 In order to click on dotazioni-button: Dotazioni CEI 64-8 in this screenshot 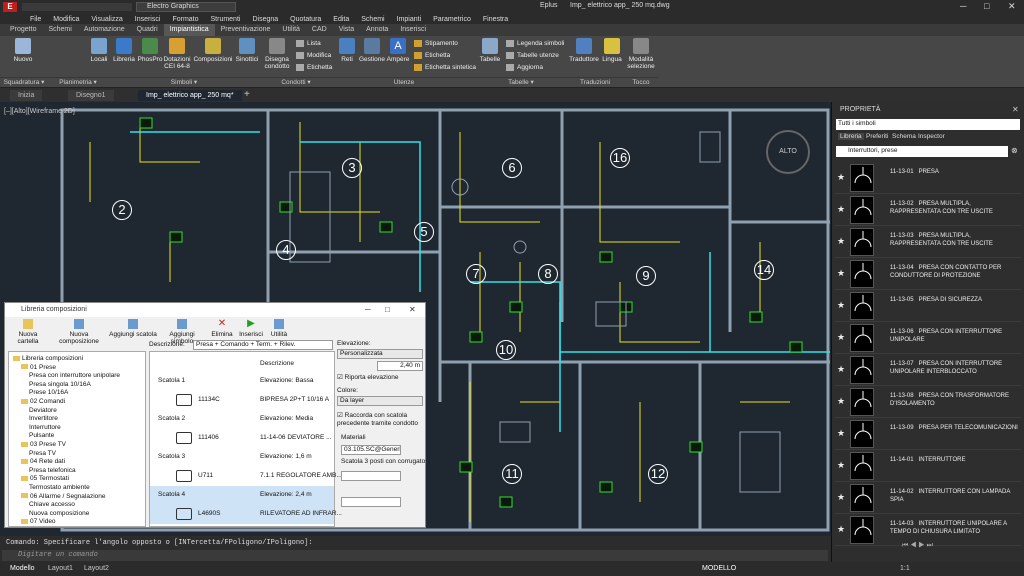, I will do `click(177, 54)`.